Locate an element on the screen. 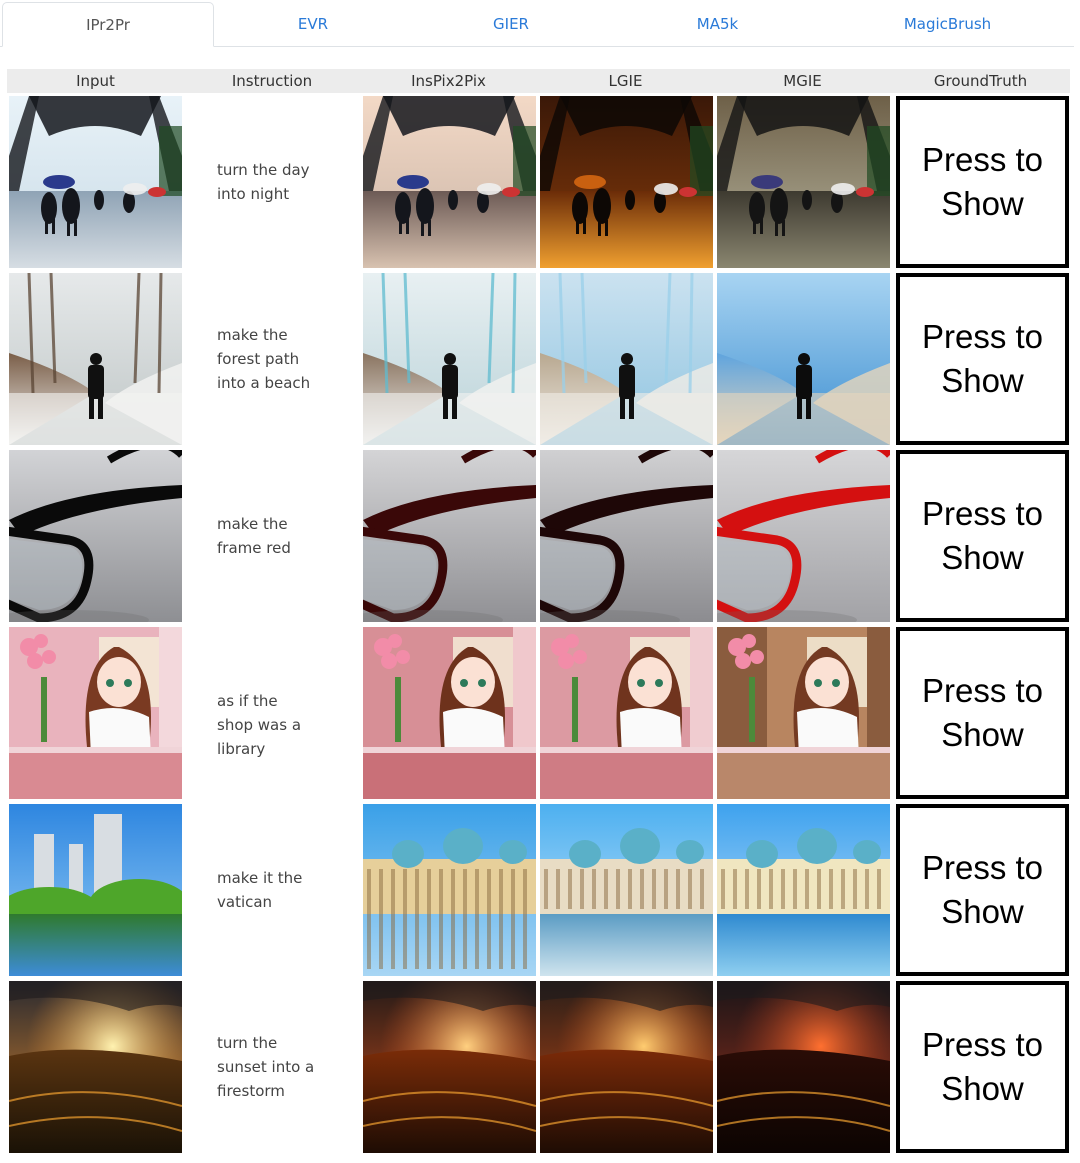 The width and height of the screenshot is (1080, 1163). tab-evr: EVR is located at coordinates (313, 24).